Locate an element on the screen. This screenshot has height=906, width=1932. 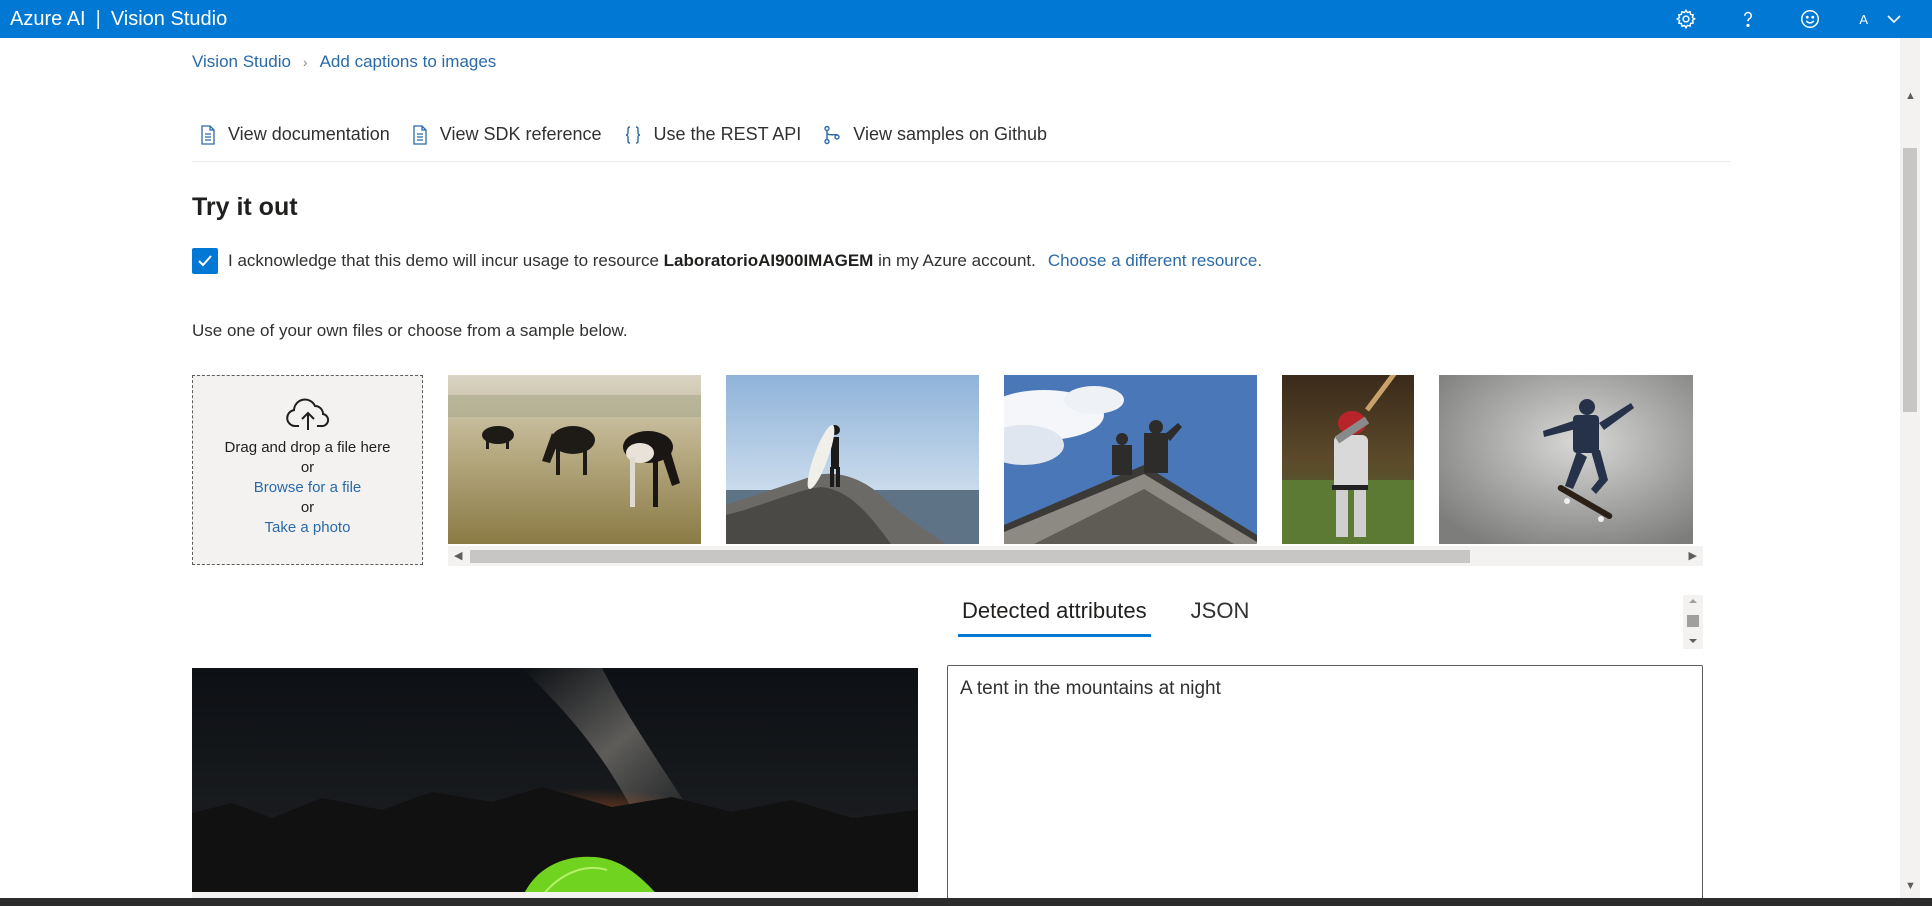
view-sdk-reference-link: View SDK reference is located at coordinates (507, 134).